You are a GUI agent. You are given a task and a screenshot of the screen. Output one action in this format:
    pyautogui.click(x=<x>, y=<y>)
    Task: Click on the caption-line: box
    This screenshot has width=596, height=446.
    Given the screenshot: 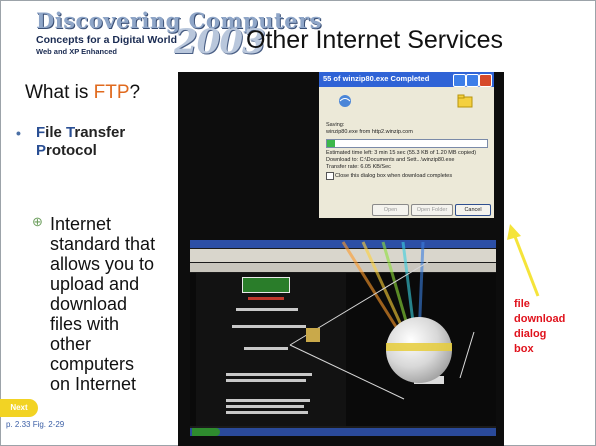 What is the action you would take?
    pyautogui.click(x=524, y=349)
    